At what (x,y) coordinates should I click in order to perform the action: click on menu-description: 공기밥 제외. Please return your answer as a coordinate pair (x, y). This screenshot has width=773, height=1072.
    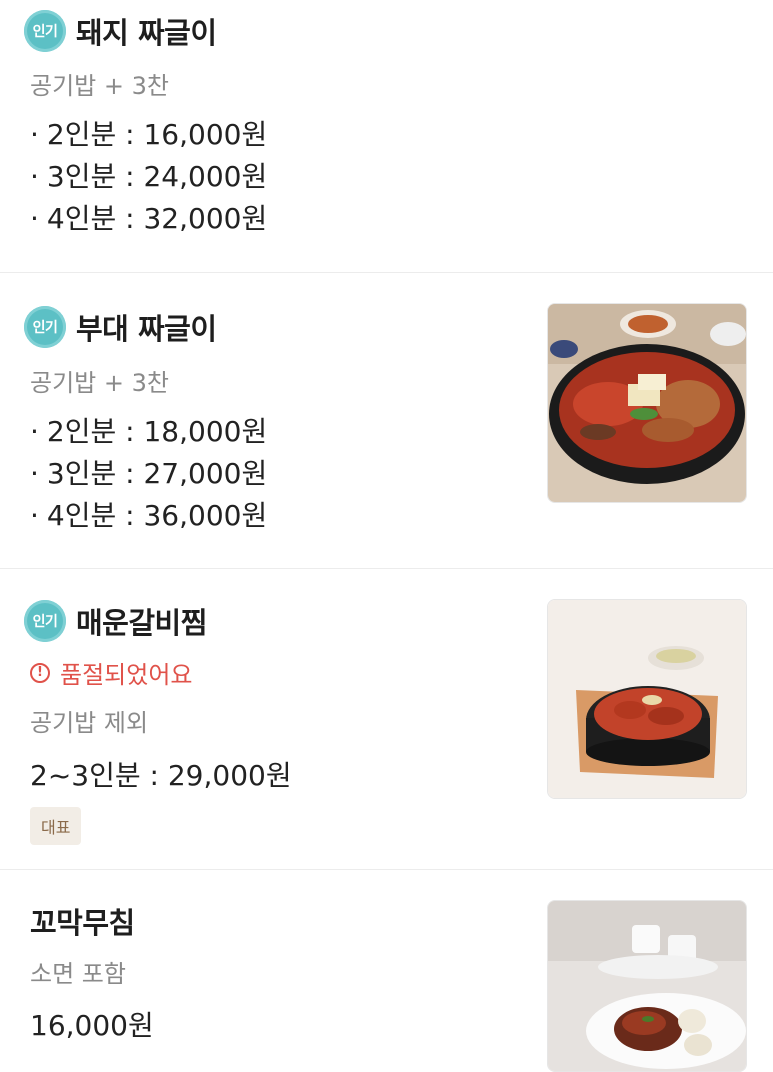
    Looking at the image, I should click on (89, 723).